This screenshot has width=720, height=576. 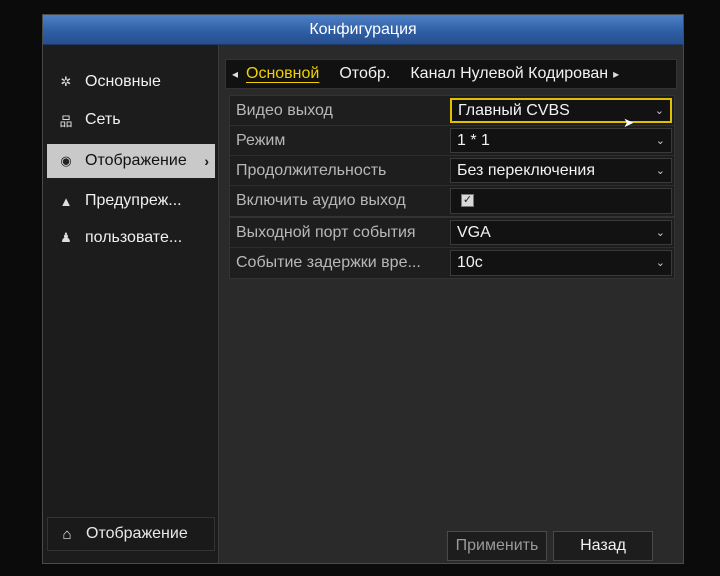 I want to click on event-delay-select: 10с ⌄, so click(x=561, y=263).